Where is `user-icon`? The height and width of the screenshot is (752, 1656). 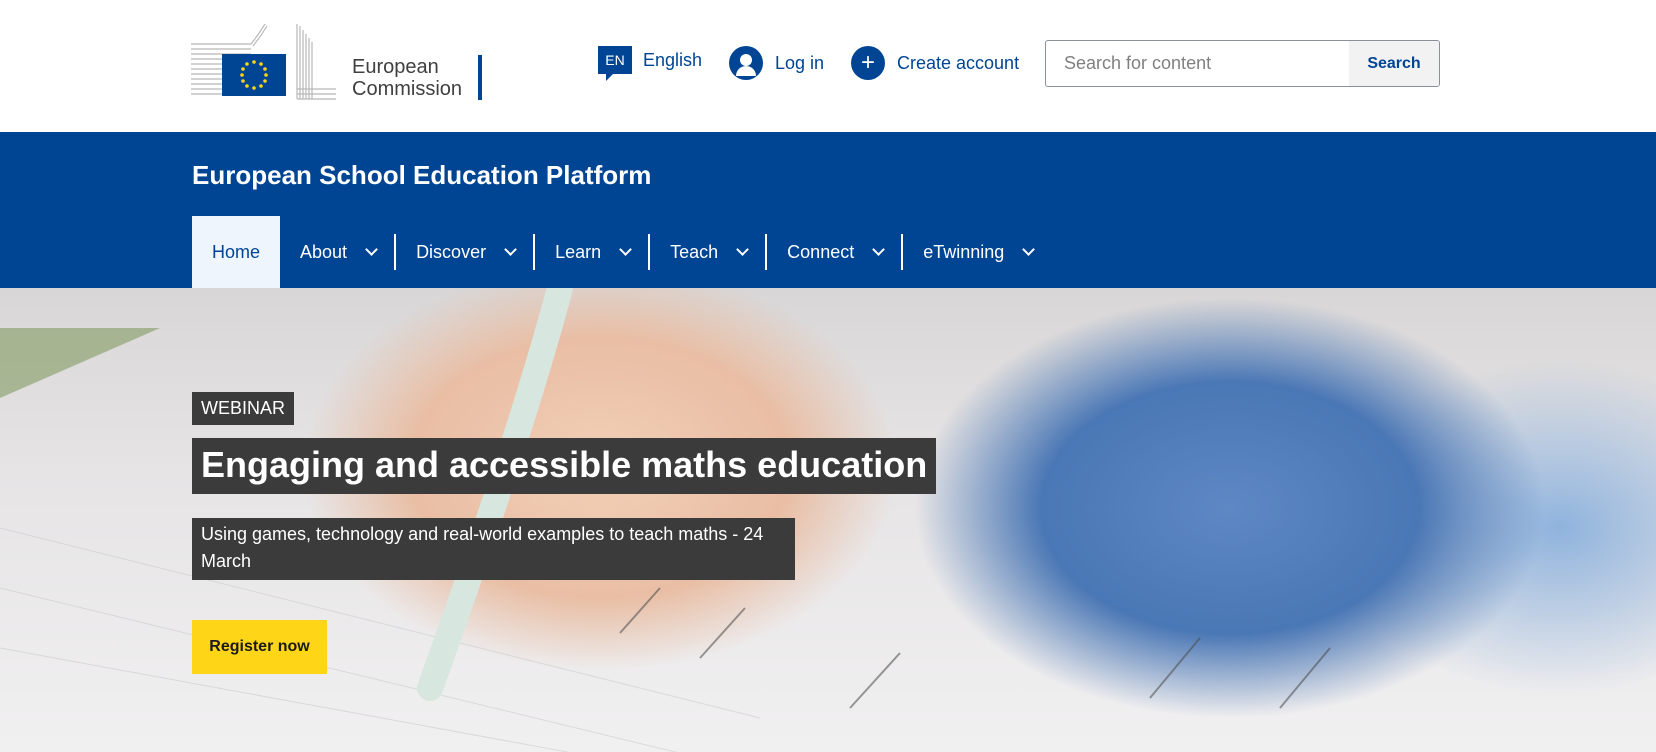 user-icon is located at coordinates (746, 63).